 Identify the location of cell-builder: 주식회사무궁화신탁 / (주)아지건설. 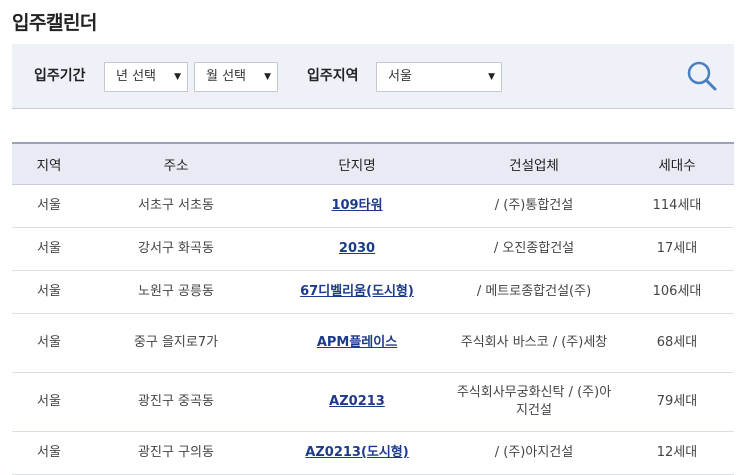
(534, 402).